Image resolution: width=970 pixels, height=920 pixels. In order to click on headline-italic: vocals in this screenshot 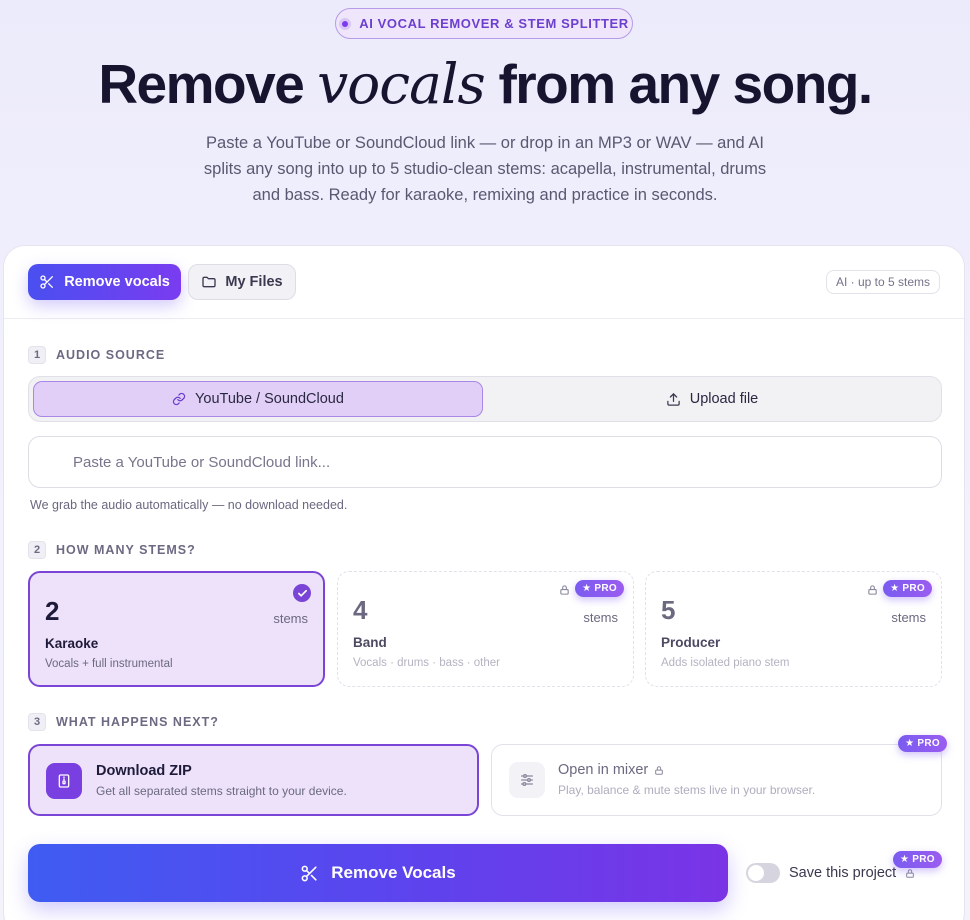, I will do `click(401, 84)`.